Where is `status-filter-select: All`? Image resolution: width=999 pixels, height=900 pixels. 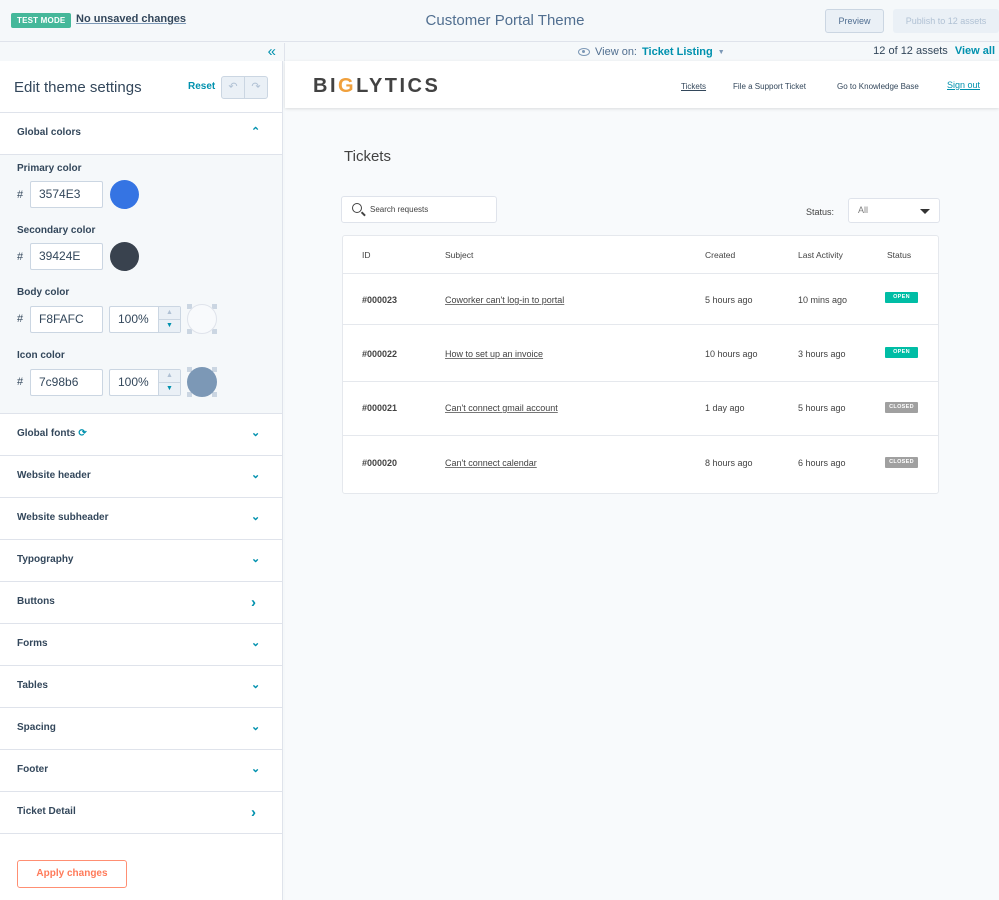
status-filter-select: All is located at coordinates (894, 210).